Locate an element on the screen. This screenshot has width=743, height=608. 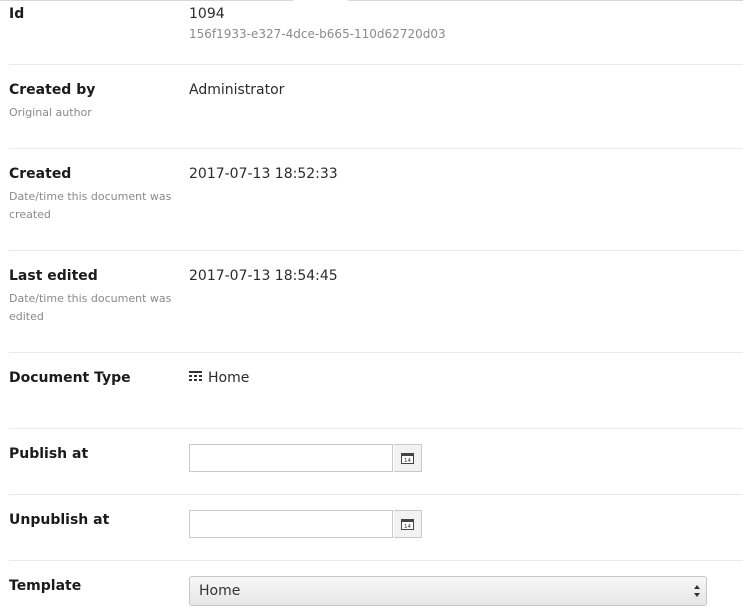
document-type-value-container: Home is located at coordinates (219, 378).